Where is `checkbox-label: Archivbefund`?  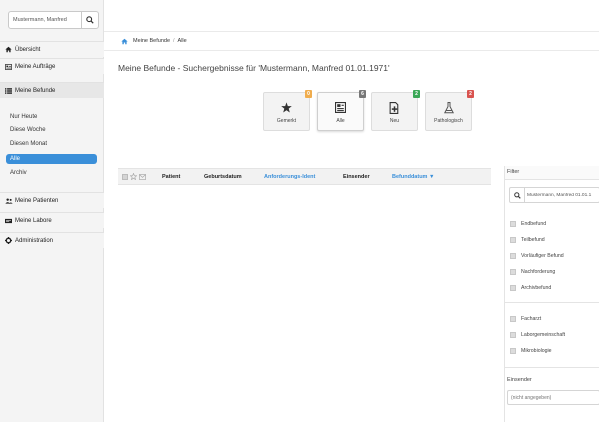
checkbox-label: Archivbefund is located at coordinates (536, 288).